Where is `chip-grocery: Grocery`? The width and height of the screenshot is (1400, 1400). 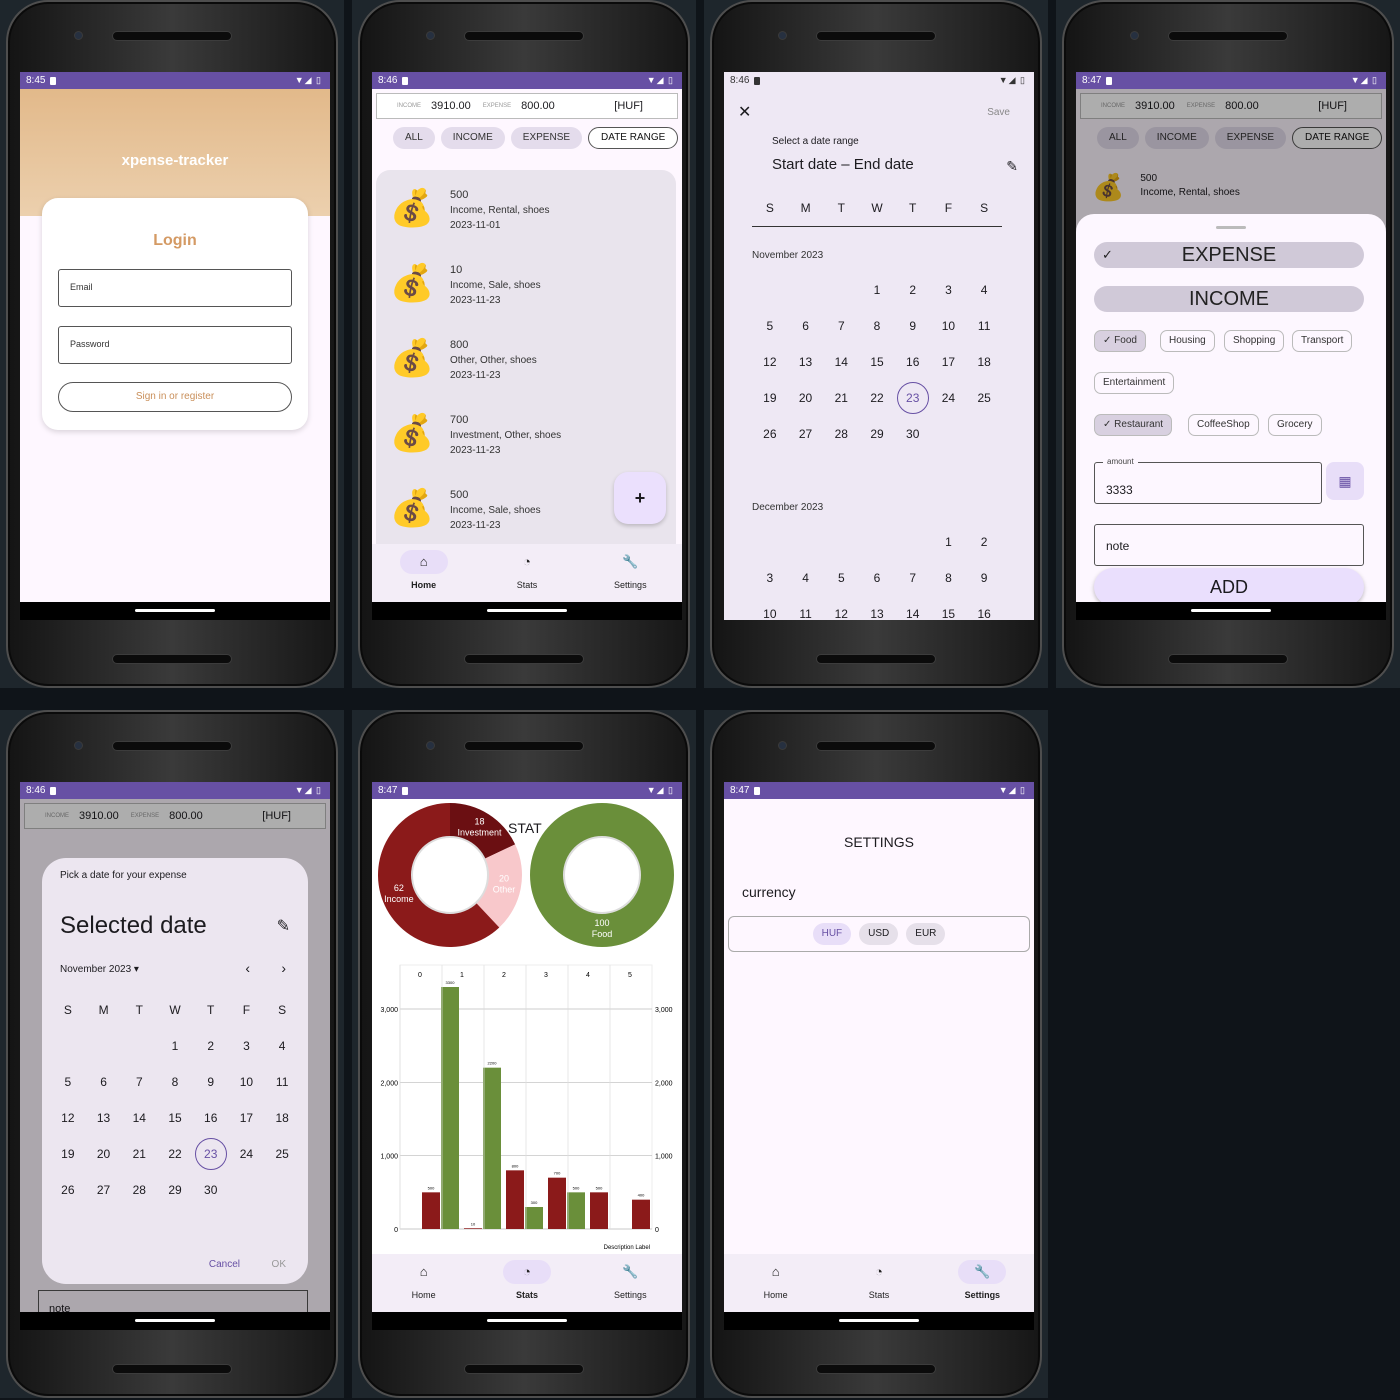
chip-grocery: Grocery is located at coordinates (1295, 425).